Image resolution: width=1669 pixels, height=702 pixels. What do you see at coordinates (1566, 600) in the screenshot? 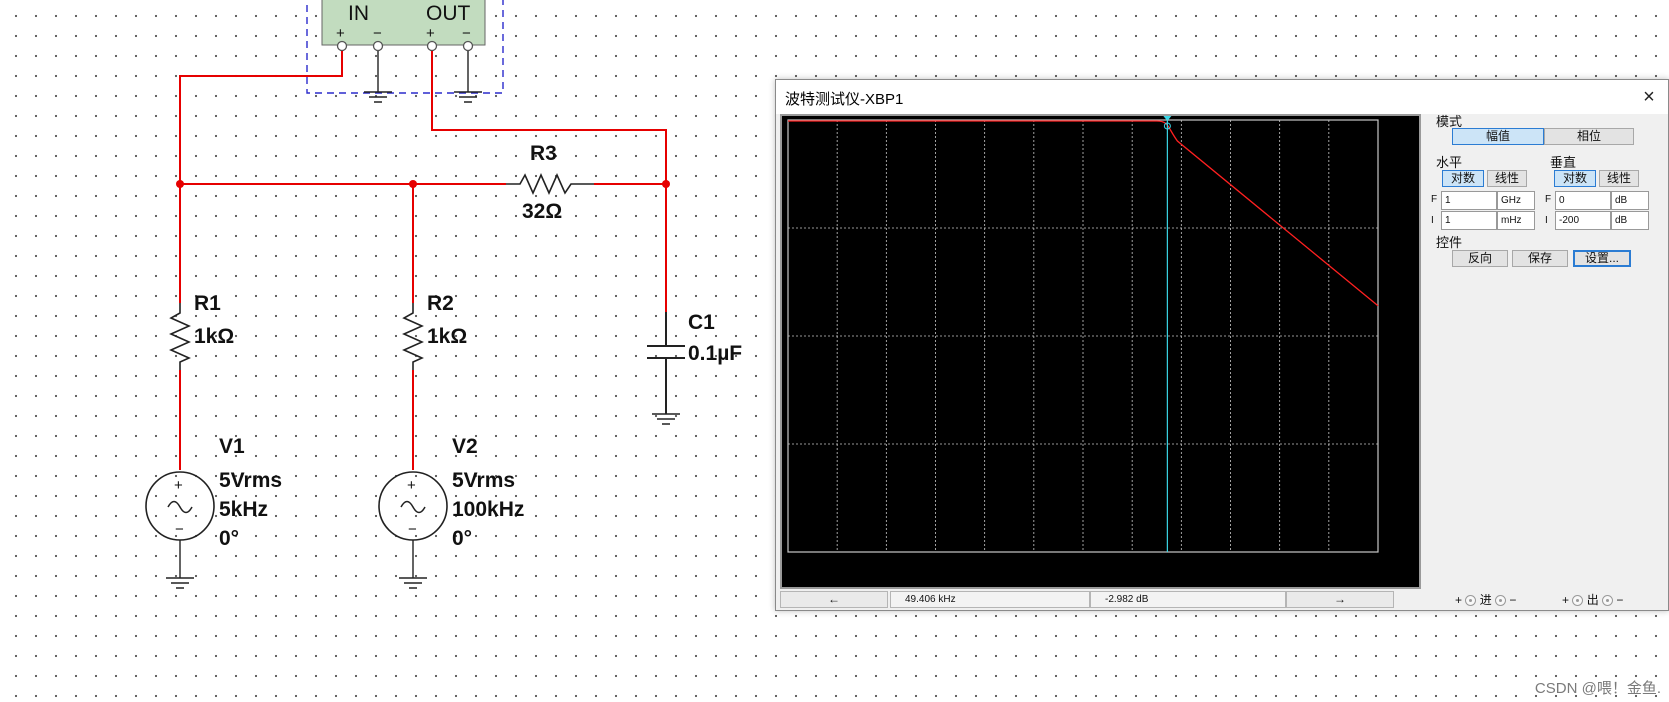
I see `out-plus-label: +` at bounding box center [1566, 600].